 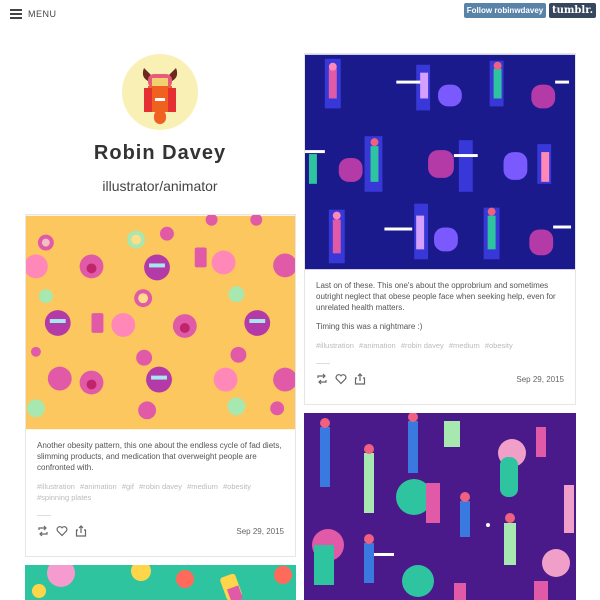 I want to click on blog-description: illustrator/animator, so click(x=160, y=186).